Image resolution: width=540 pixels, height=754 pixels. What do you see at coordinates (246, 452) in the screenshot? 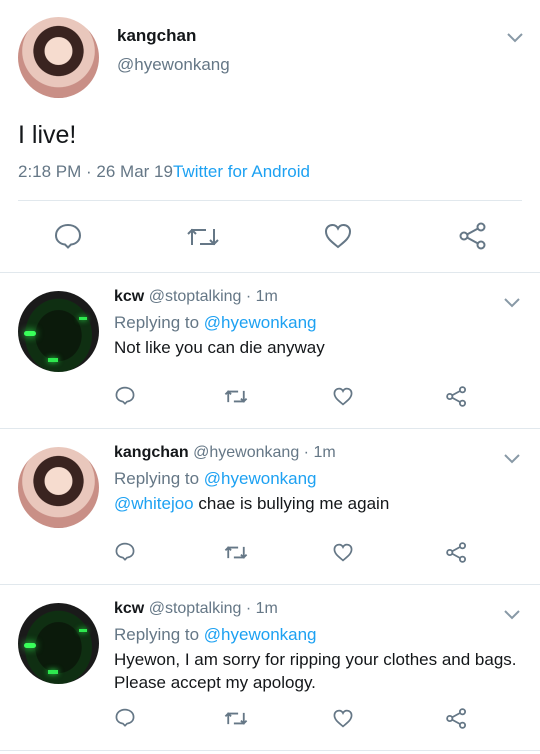
I see `reply2-handle: @hyewonkang` at bounding box center [246, 452].